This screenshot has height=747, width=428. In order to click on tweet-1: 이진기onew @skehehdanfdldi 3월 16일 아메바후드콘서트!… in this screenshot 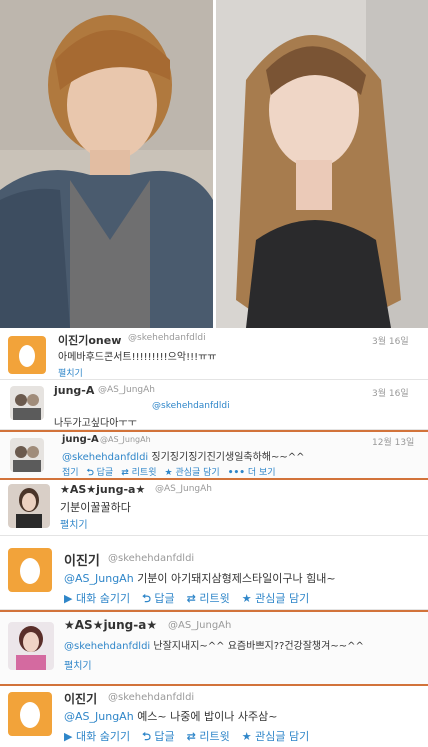, I will do `click(214, 354)`.